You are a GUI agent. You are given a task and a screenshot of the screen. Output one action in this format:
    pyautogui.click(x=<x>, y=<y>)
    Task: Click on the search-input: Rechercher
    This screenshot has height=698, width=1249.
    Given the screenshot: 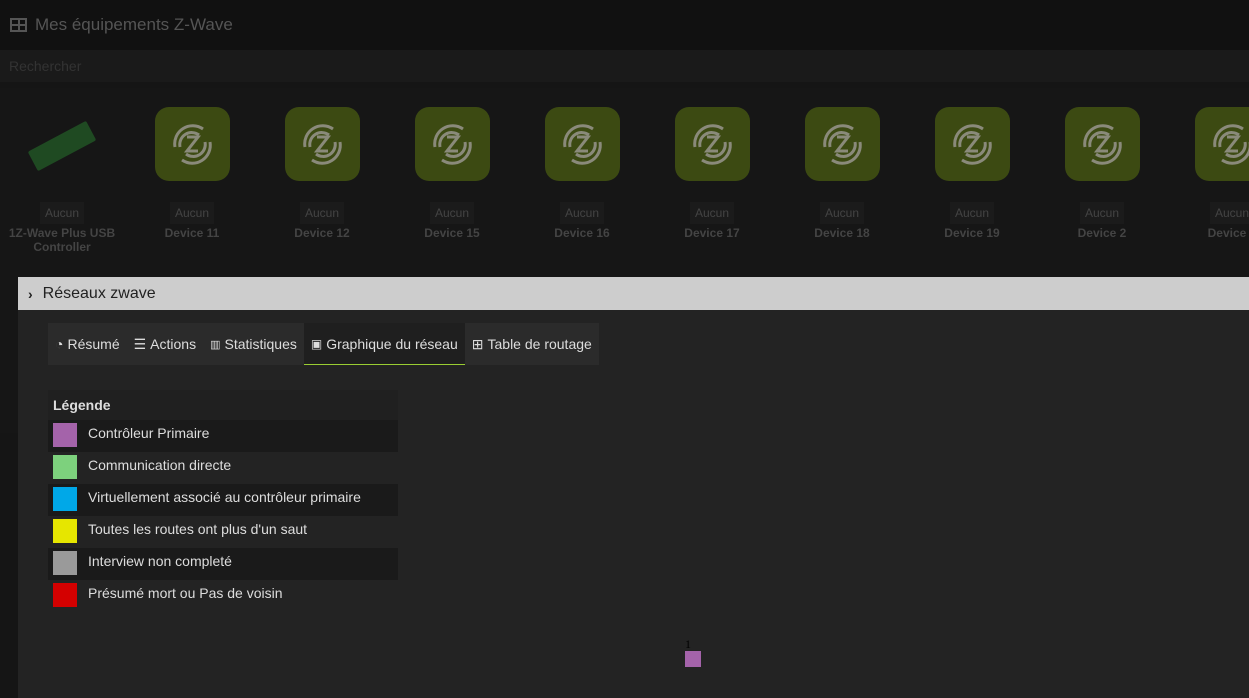 What is the action you would take?
    pyautogui.click(x=624, y=66)
    